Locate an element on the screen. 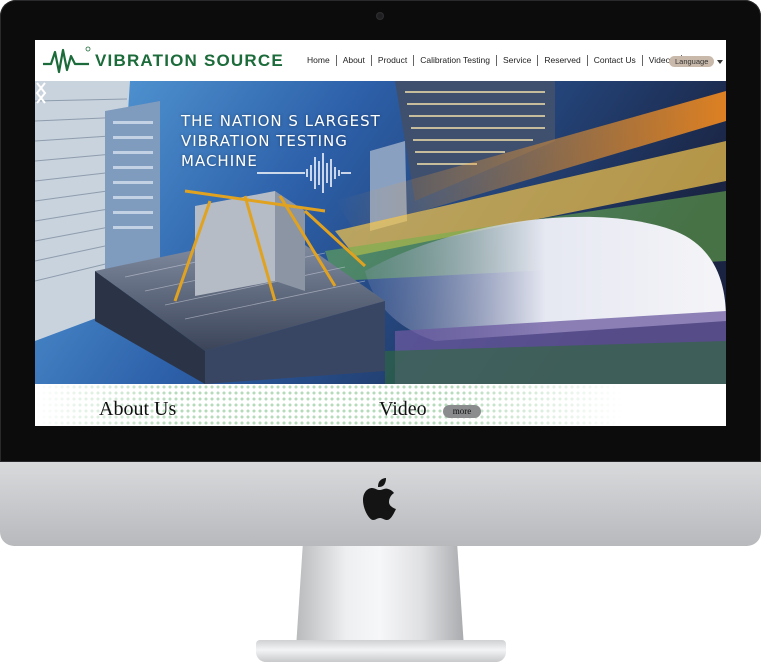 This screenshot has height=664, width=761. site-logo-text: VIBRATION SOURCE is located at coordinates (189, 61).